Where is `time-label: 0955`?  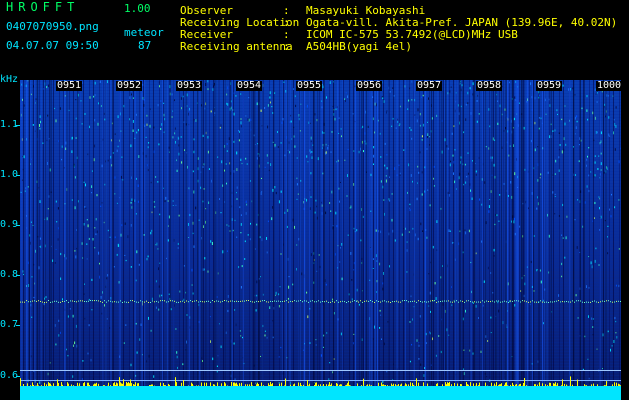
time-label: 0955 is located at coordinates (309, 85).